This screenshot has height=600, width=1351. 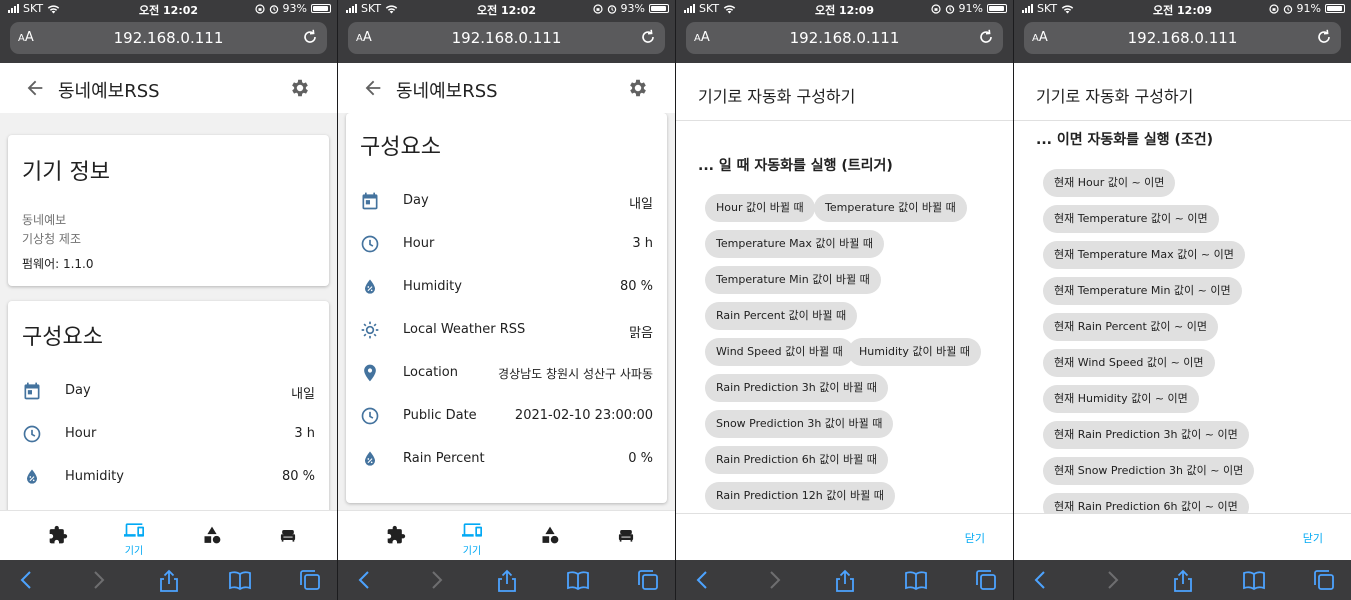 What do you see at coordinates (781, 316) in the screenshot?
I see `trigger-chip: Rain Percent 값이 바뀔 때` at bounding box center [781, 316].